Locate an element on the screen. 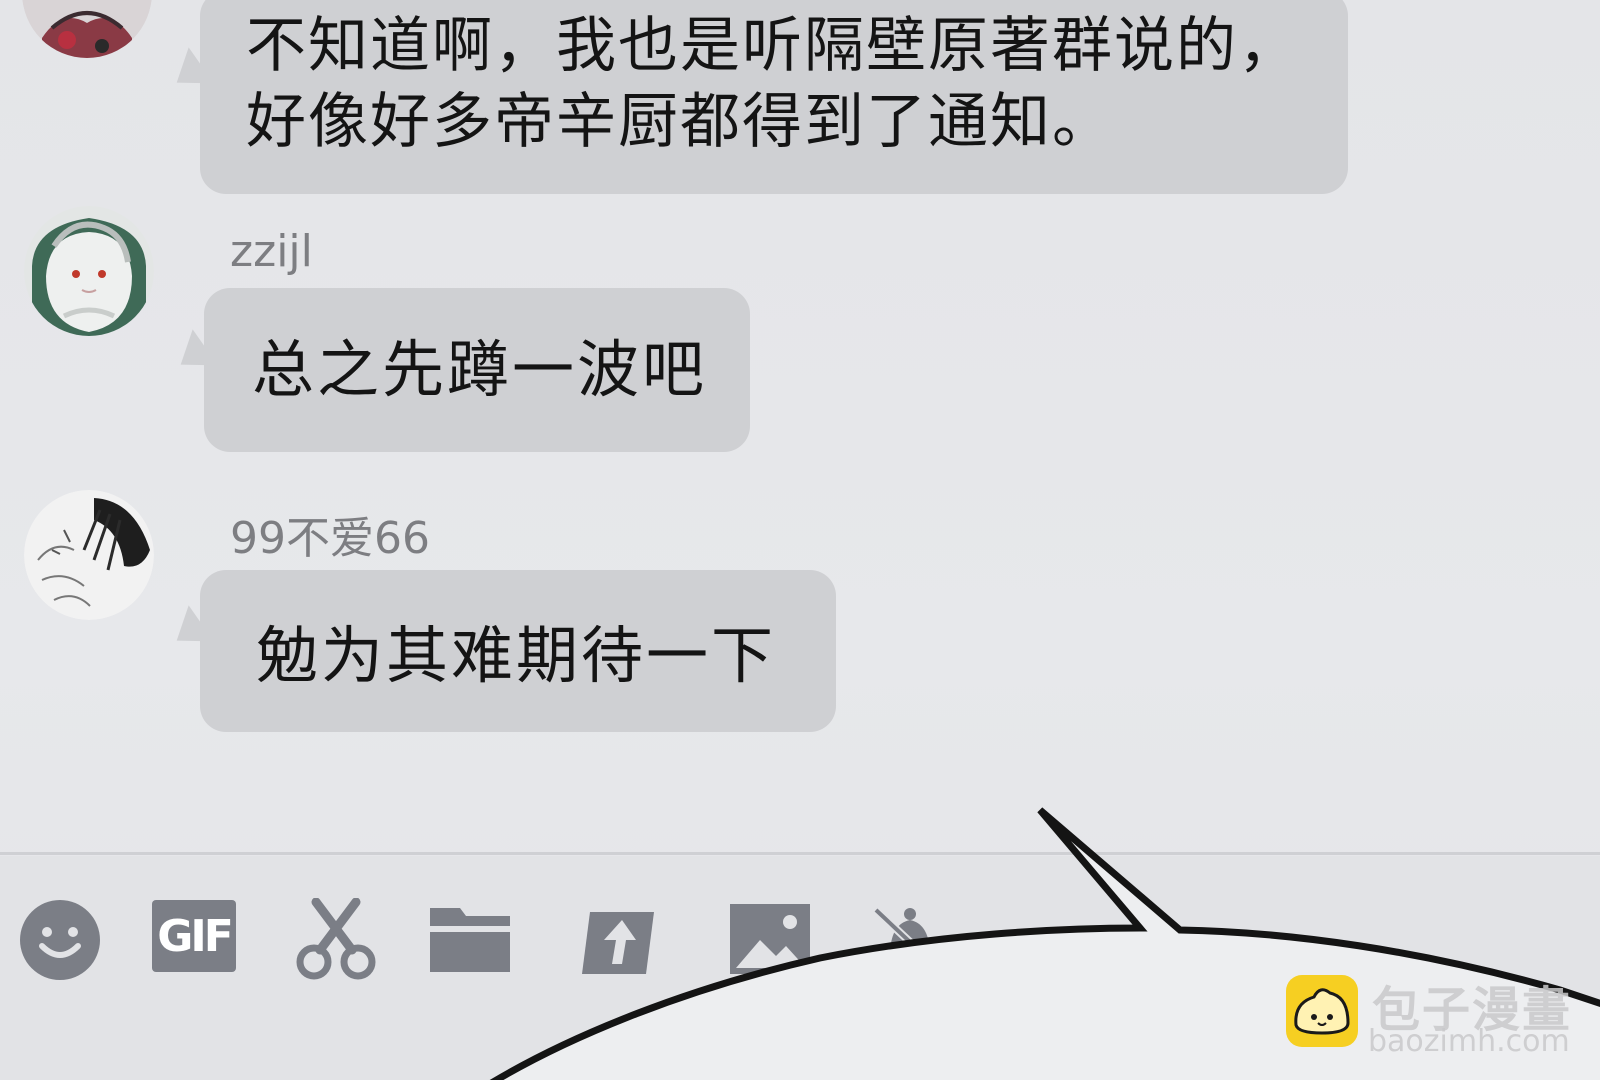  folder-icon is located at coordinates (470, 940).